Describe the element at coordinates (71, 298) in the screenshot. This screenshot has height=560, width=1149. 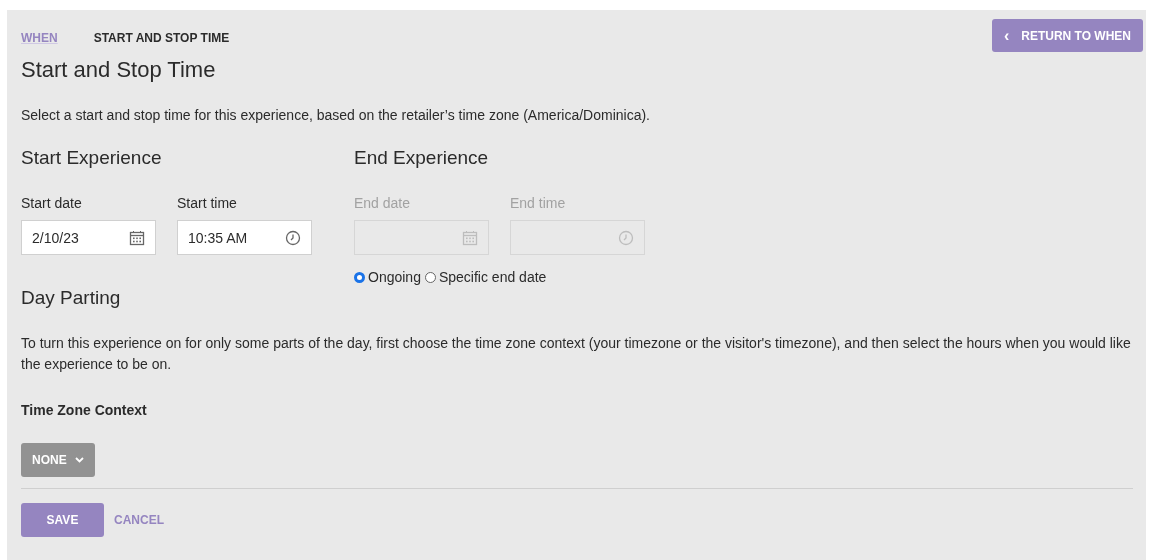
I see `section-heading: Day Parting` at that location.